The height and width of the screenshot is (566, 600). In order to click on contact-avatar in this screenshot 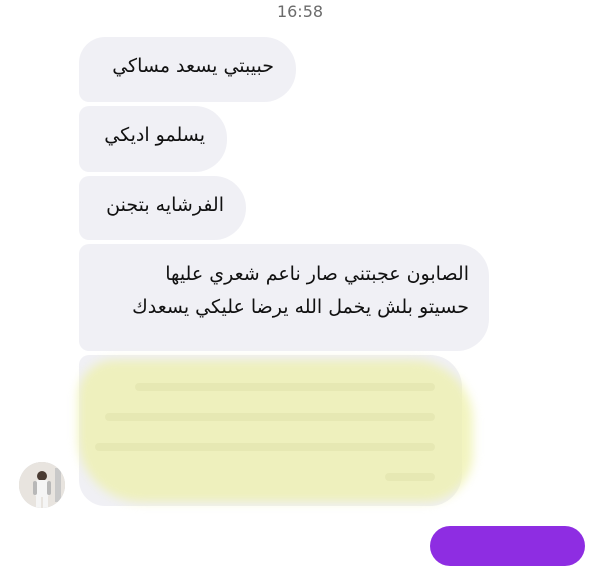, I will do `click(42, 485)`.